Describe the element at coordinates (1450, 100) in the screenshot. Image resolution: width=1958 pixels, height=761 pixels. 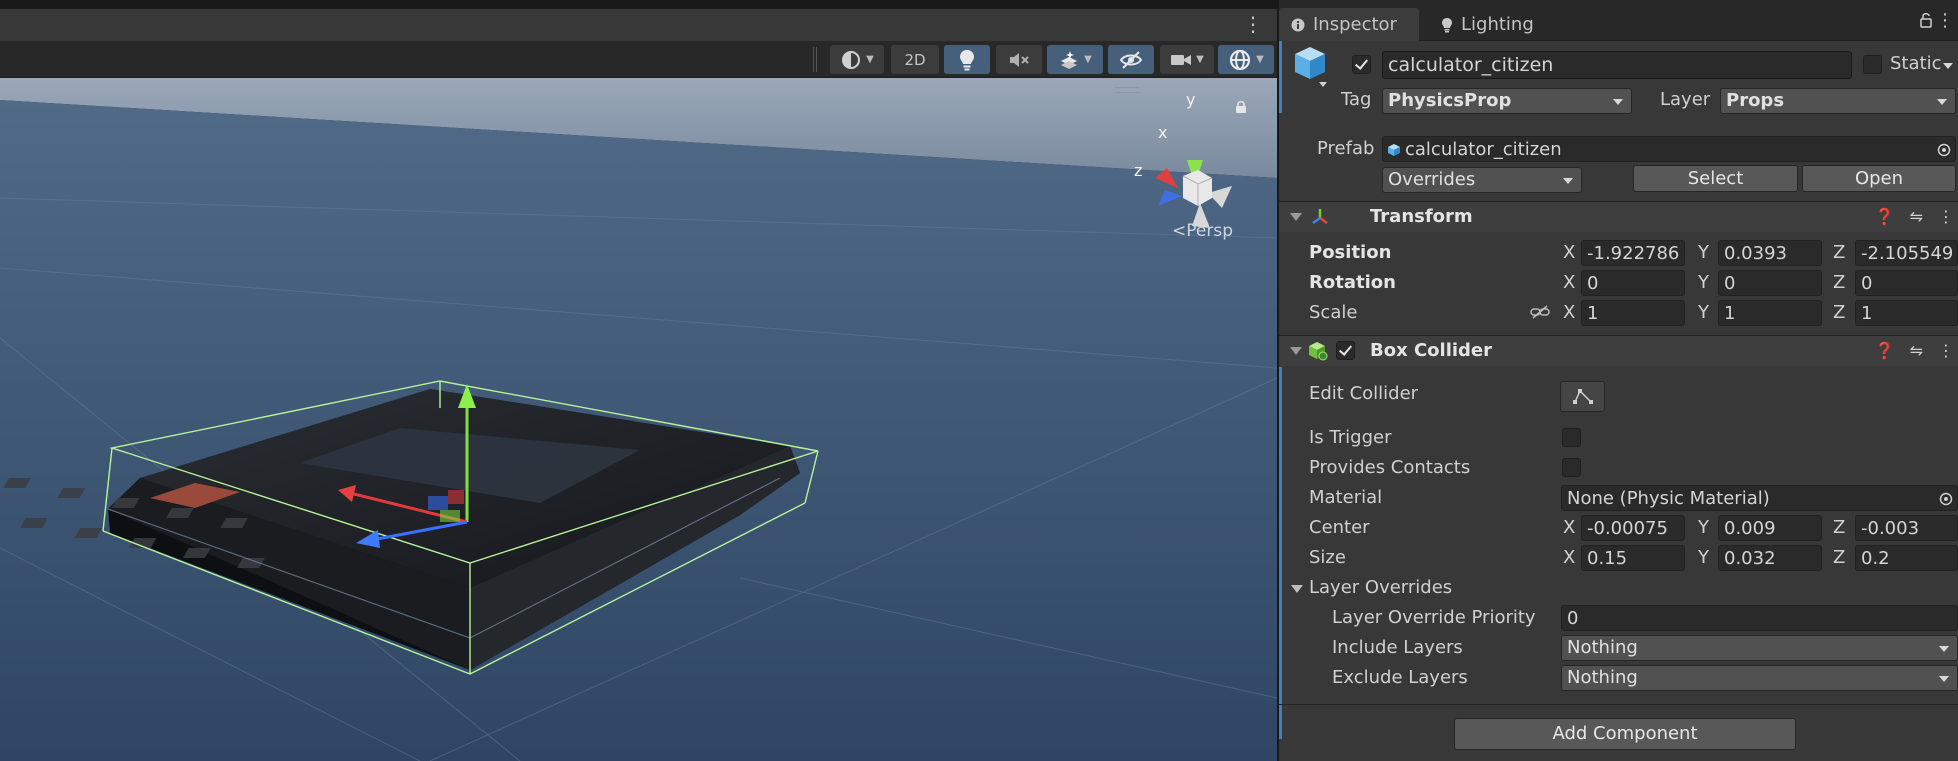
I see `tag-value: PhysicsProp` at that location.